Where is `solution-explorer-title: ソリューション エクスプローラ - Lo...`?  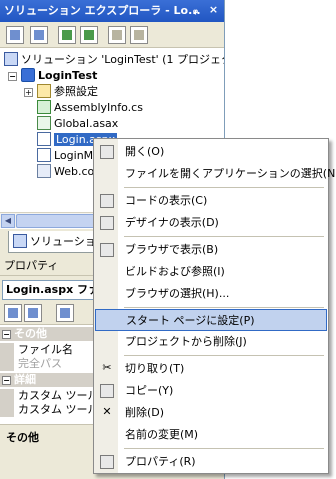
solution-explorer-title: ソリューション エクスプローラ - Lo... is located at coordinates (102, 10).